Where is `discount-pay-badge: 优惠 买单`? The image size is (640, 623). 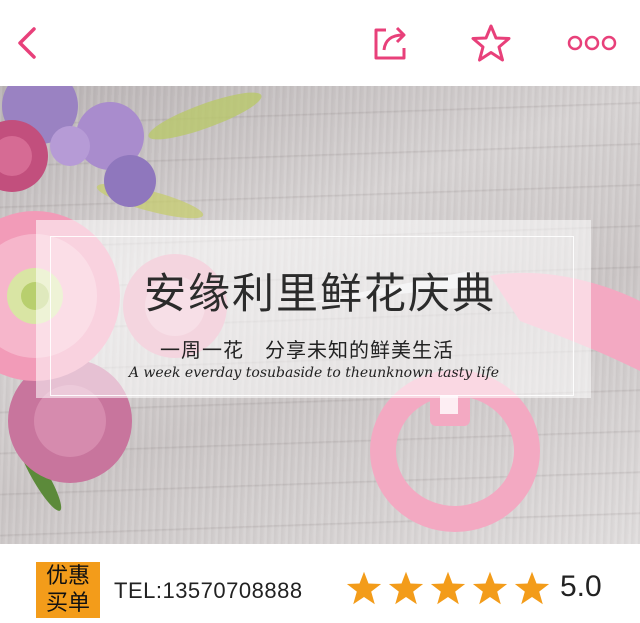
discount-pay-badge: 优惠 买单 is located at coordinates (68, 590).